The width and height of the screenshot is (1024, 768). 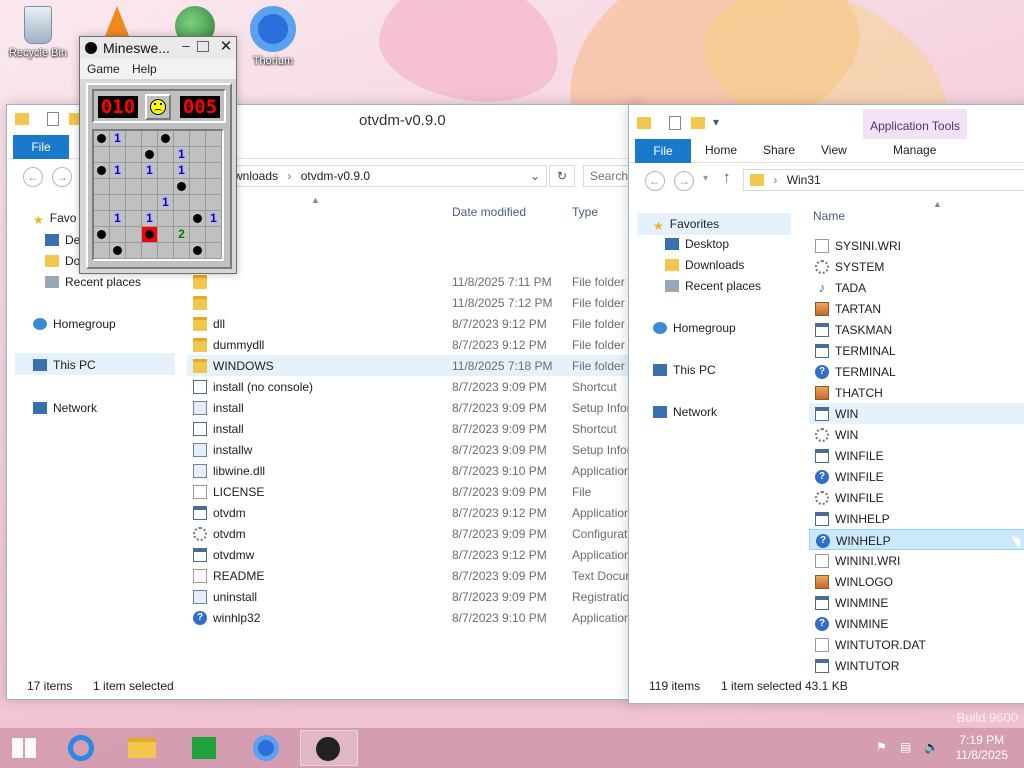 What do you see at coordinates (916, 476) in the screenshot?
I see `file-row: ? WINFILE` at bounding box center [916, 476].